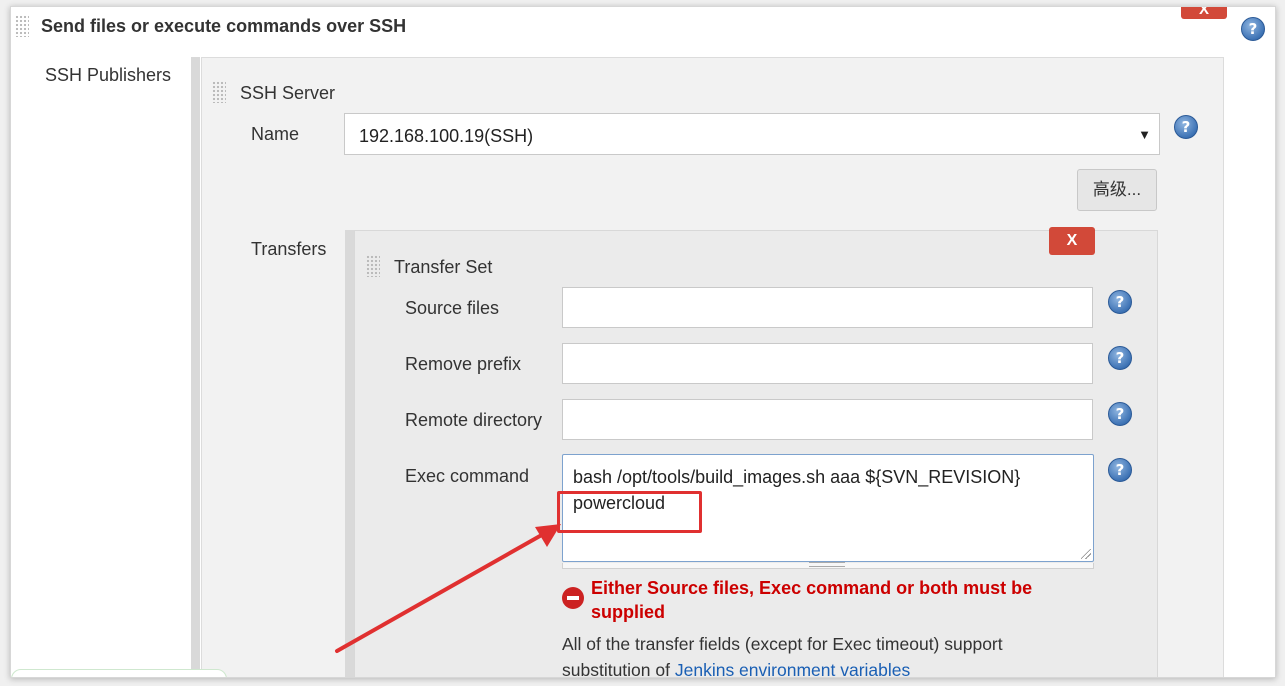 The width and height of the screenshot is (1285, 686). What do you see at coordinates (119, 673) in the screenshot?
I see `bottom-tab` at bounding box center [119, 673].